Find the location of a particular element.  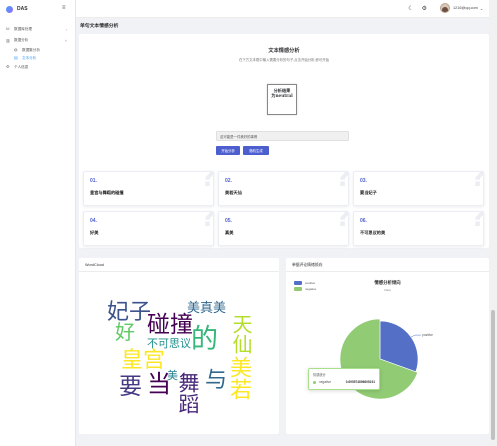

sidebar-item-label: 个人信息 is located at coordinates (21, 66).